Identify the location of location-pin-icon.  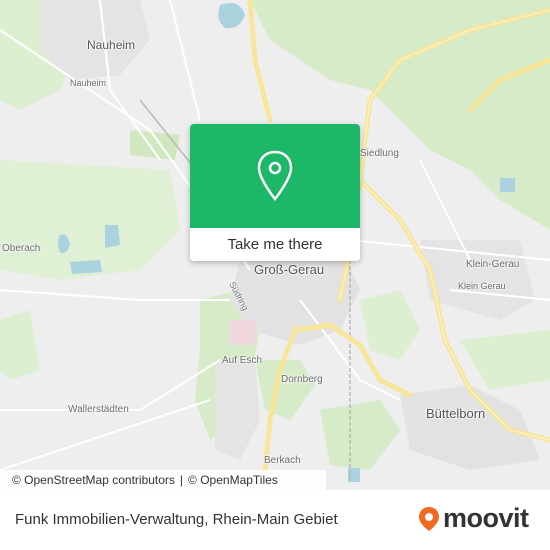
(275, 176).